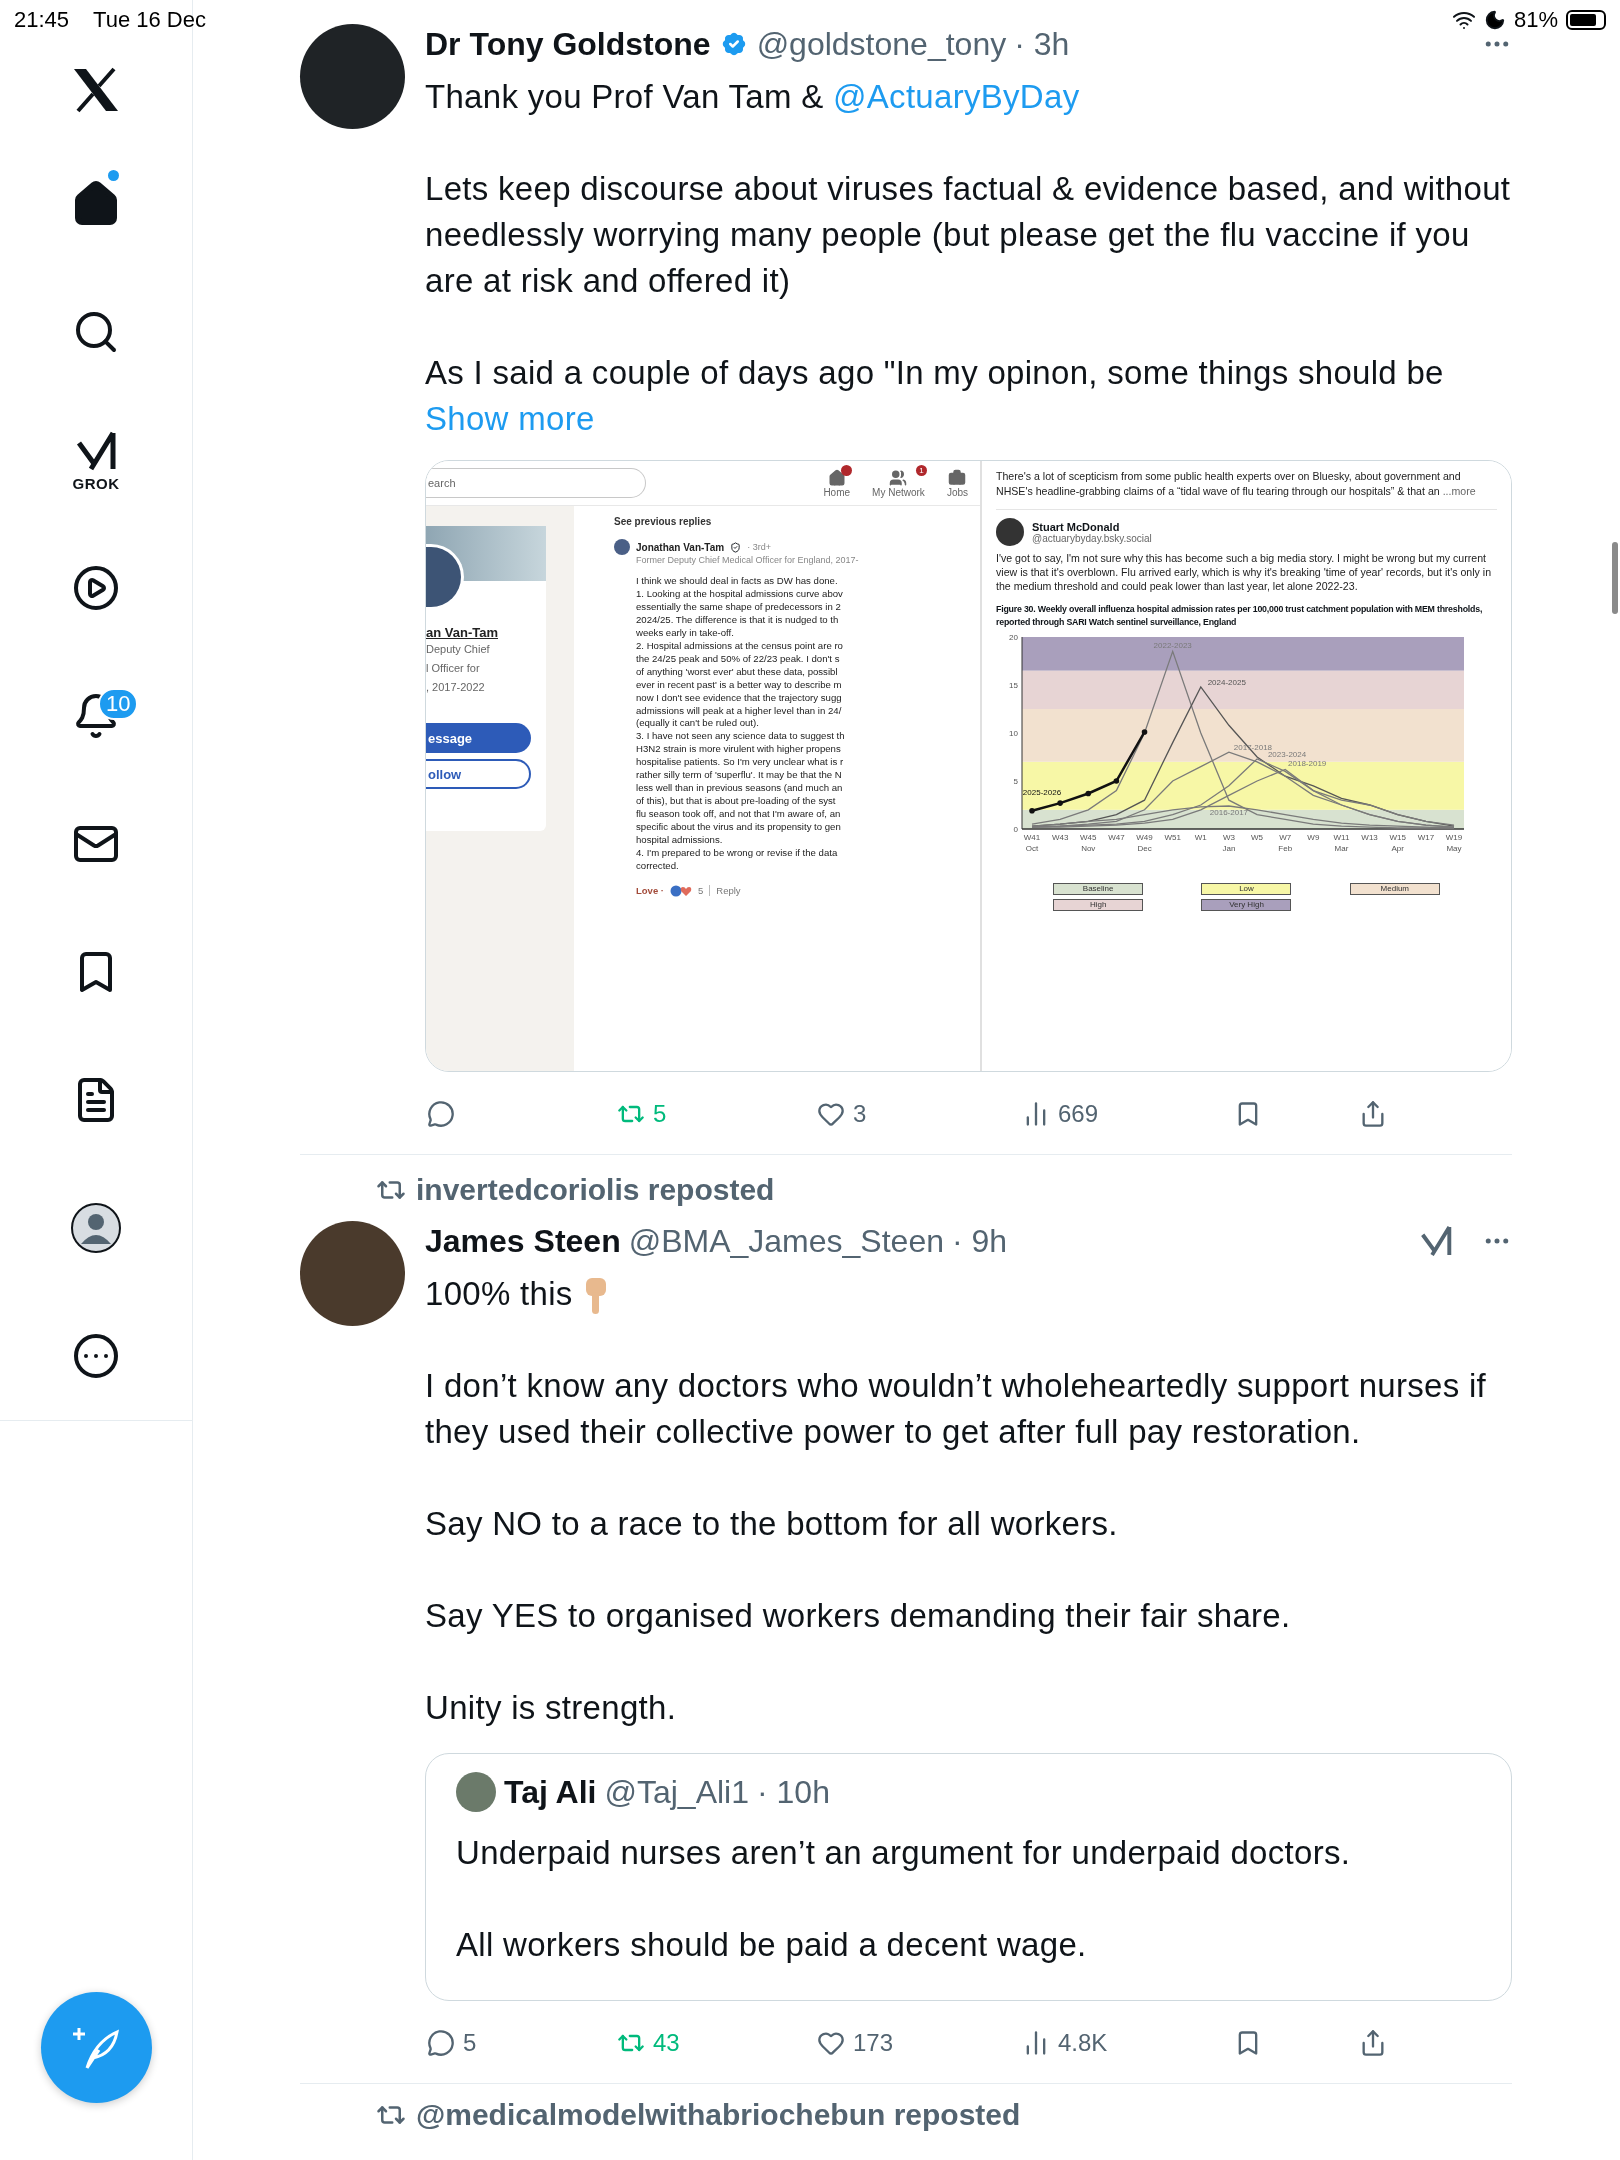  What do you see at coordinates (741, 724) in the screenshot?
I see `comment-text: I think we should deal in facts as DW has done. 1. Looking at the hospital admissions curve abov essentially the same shape of predecessors in 2 2024/25. The difference is that it is nudged to th weeks early in take-off. 2. Hospital admissions at the census point are ro the 24/25 peak and 50% of 22/23 peak. I don't s of anything 'worst ever' abut these data, possibl ever in recent past' is a better way to describe m now I don't see evidence that the trajectory sugg admissions will peak at a higher level than in 24/ (equally it can't be ruled out). 3. I have not seen any science data to suggest th H3N2 strain is more virulent with higher propens hospitalise patients. So I'm very unclear what is r rather silly term of 'superflu'. It may be that the N less well than in previous seasons (and much an of this), but that is about pre-loading of the syst flu season took off, and not that I'm aware of, an specific about the virus and its propensity to gen hospital admissions. 4. I'm prepared to be wrong or revise if the data corrected.` at bounding box center [741, 724].